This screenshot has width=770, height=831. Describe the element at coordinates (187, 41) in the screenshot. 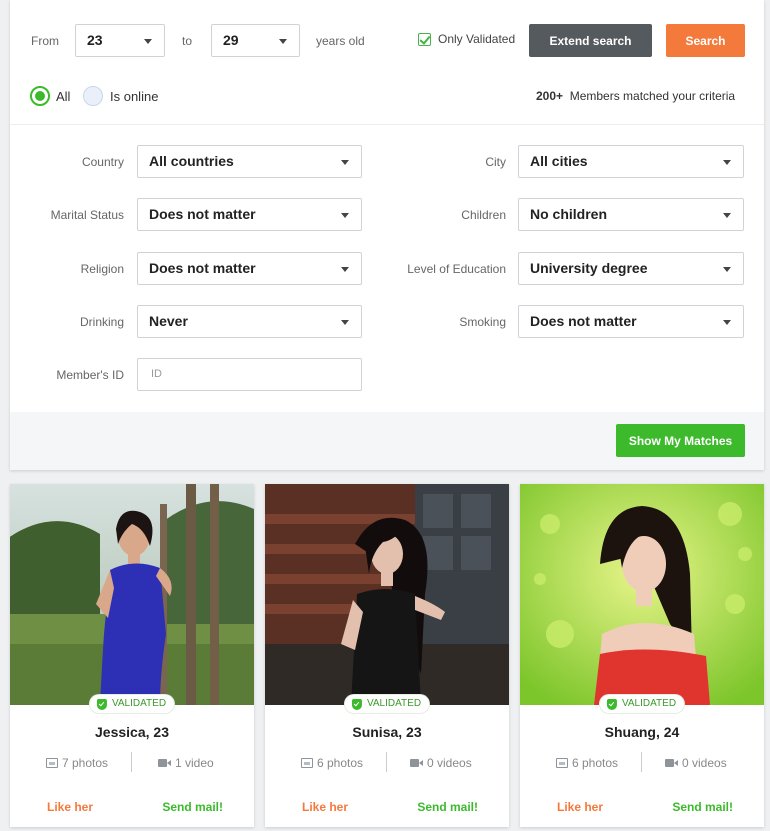

I see `to-label: to` at that location.